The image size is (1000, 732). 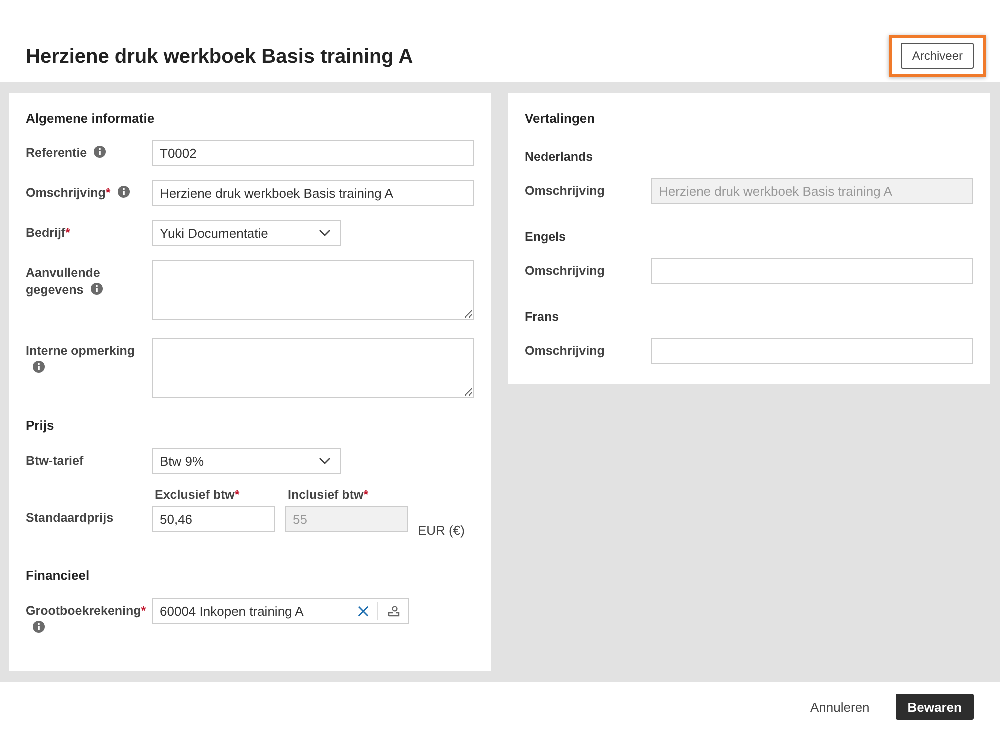 What do you see at coordinates (313, 193) in the screenshot?
I see `text-field: Herziene druk werkboek Basis training A` at bounding box center [313, 193].